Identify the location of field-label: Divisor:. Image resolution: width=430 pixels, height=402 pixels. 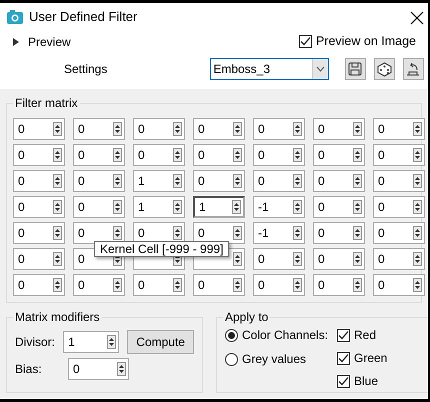
(35, 342).